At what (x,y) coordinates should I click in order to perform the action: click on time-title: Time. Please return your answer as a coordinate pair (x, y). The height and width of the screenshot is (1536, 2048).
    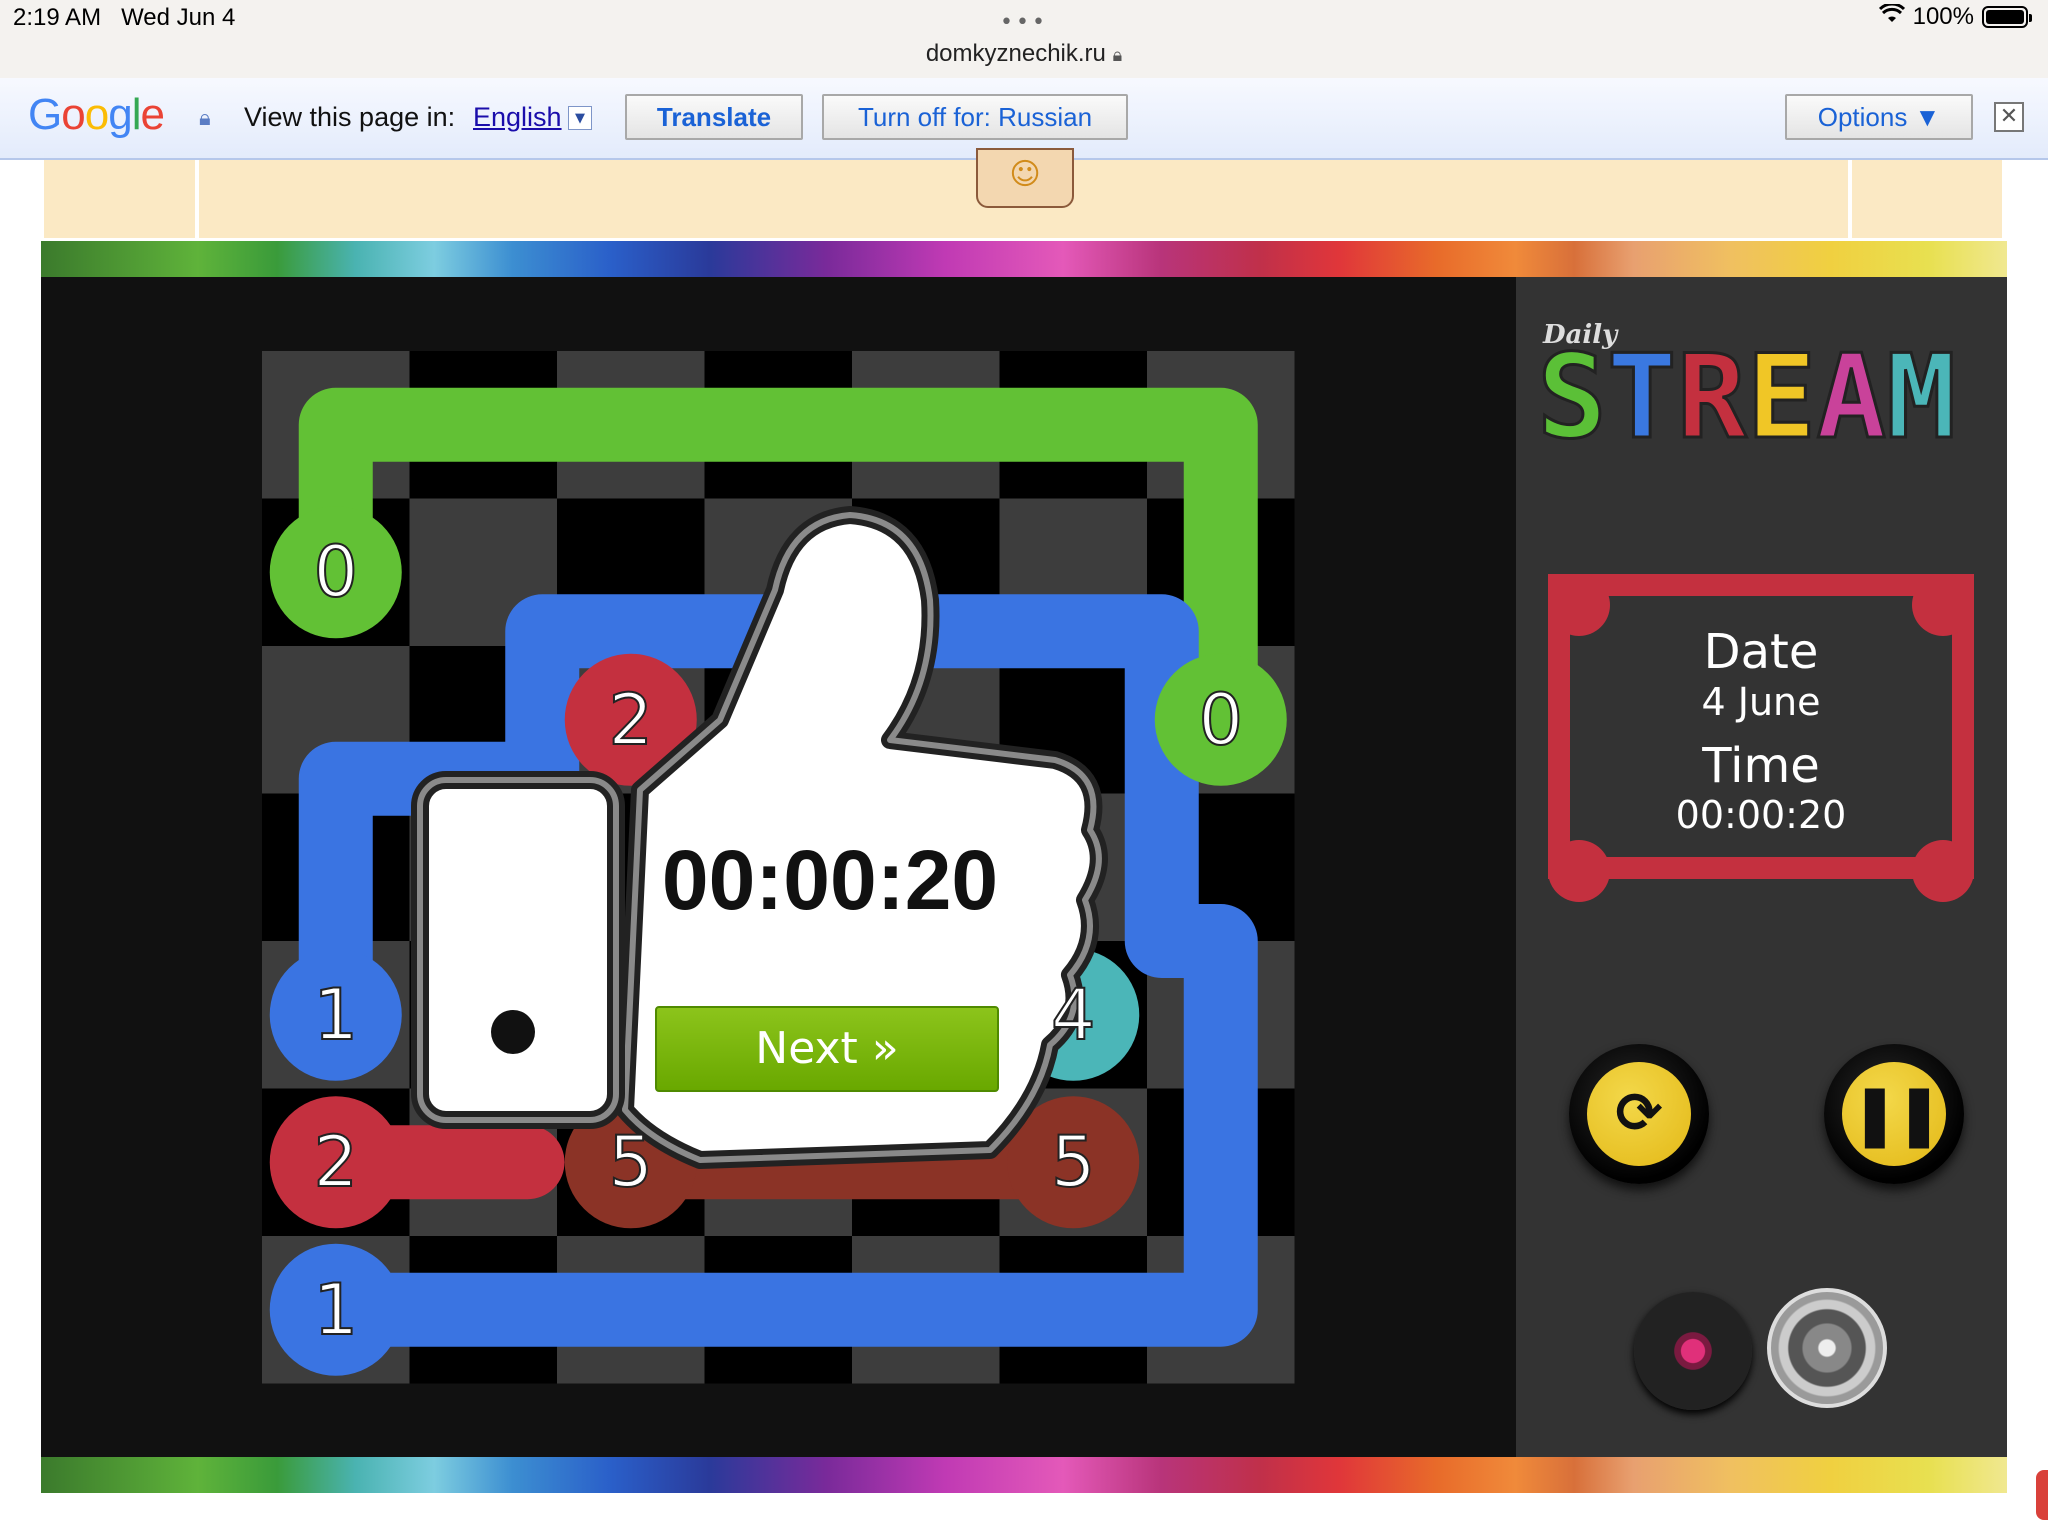
    Looking at the image, I should click on (1761, 766).